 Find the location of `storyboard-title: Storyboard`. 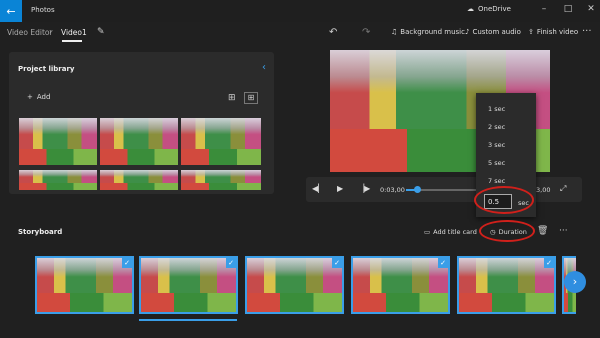

storyboard-title: Storyboard is located at coordinates (40, 232).